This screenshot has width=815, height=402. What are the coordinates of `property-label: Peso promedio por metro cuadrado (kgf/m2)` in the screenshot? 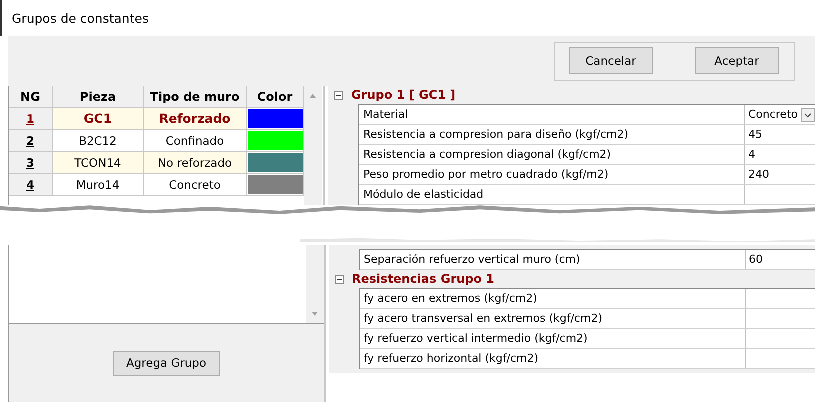 It's located at (552, 174).